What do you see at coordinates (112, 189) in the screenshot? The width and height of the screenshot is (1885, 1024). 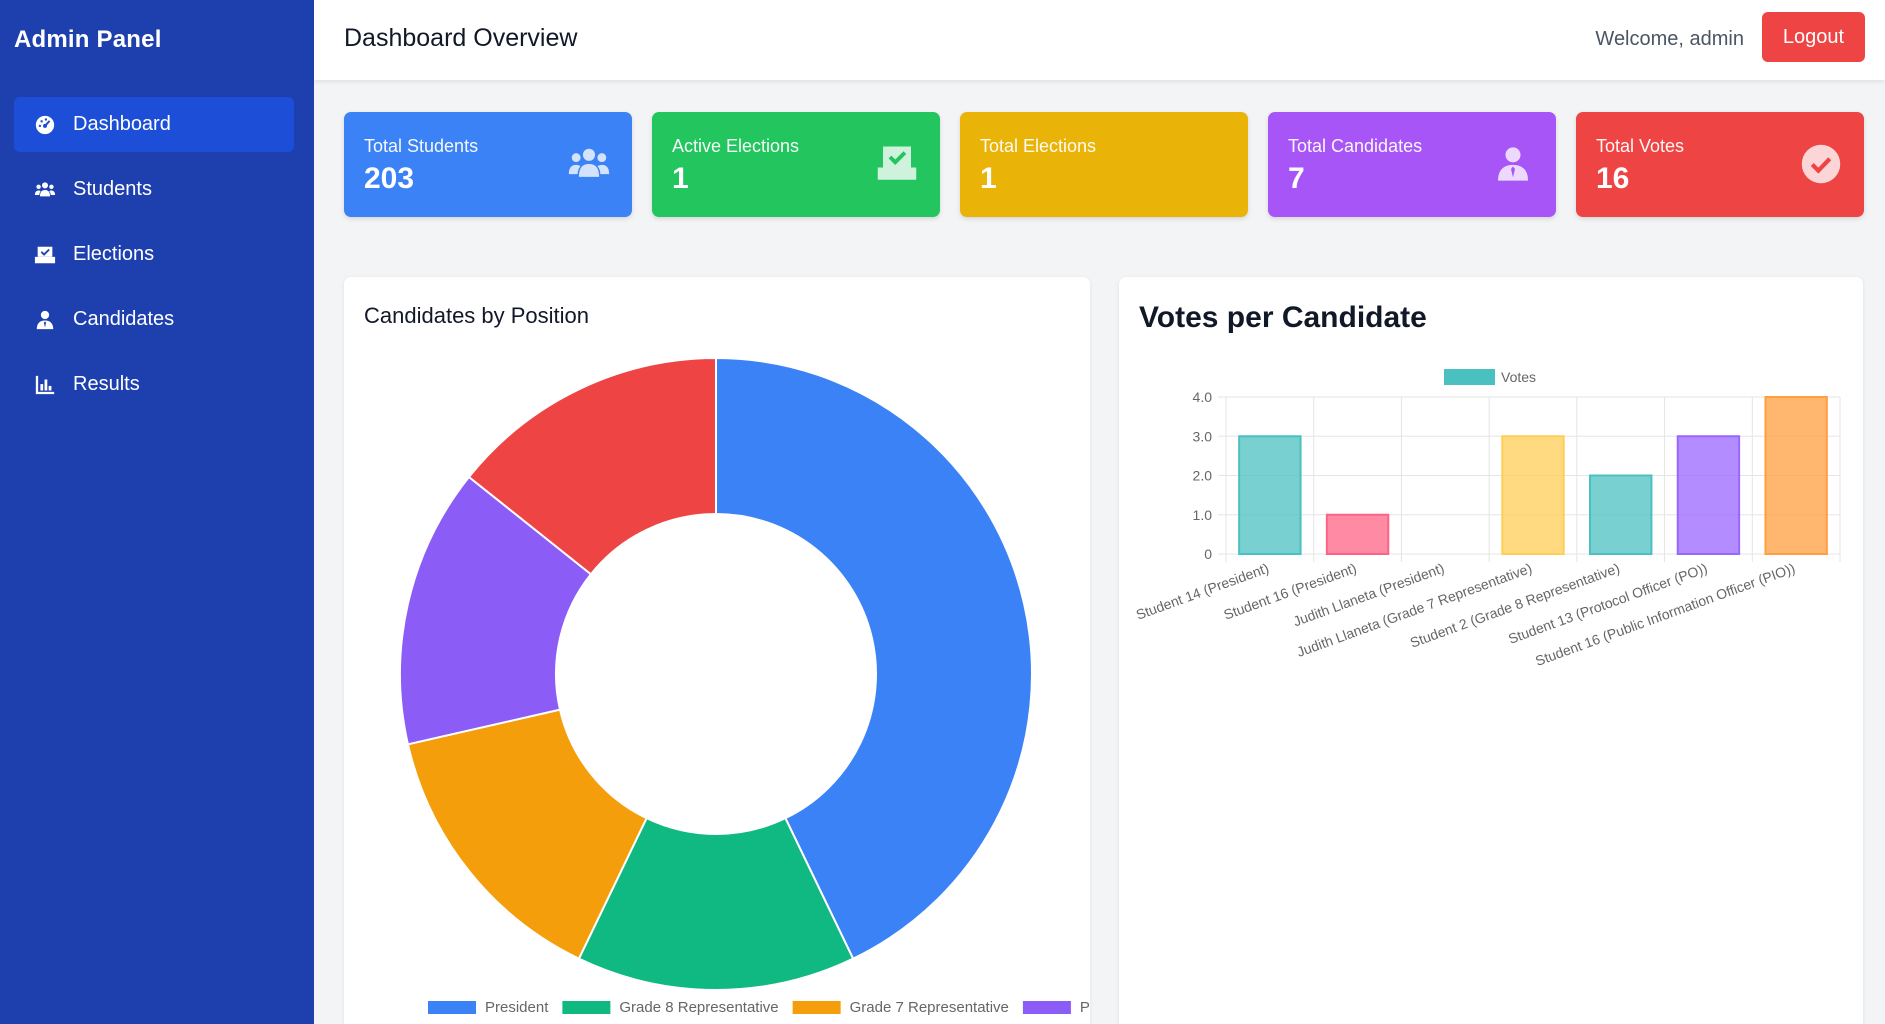 I see `sidebar-item-label: Students` at bounding box center [112, 189].